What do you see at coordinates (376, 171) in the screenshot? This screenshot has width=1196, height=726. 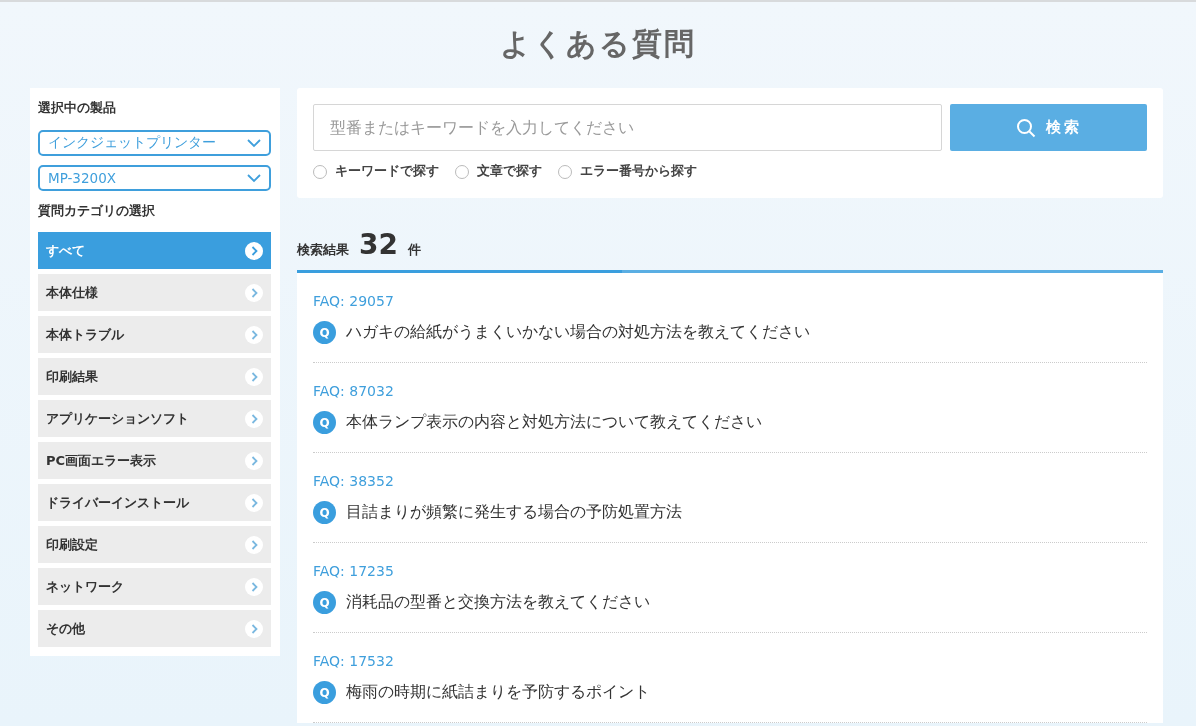 I see `search-mode-radio: キーワードで探す` at bounding box center [376, 171].